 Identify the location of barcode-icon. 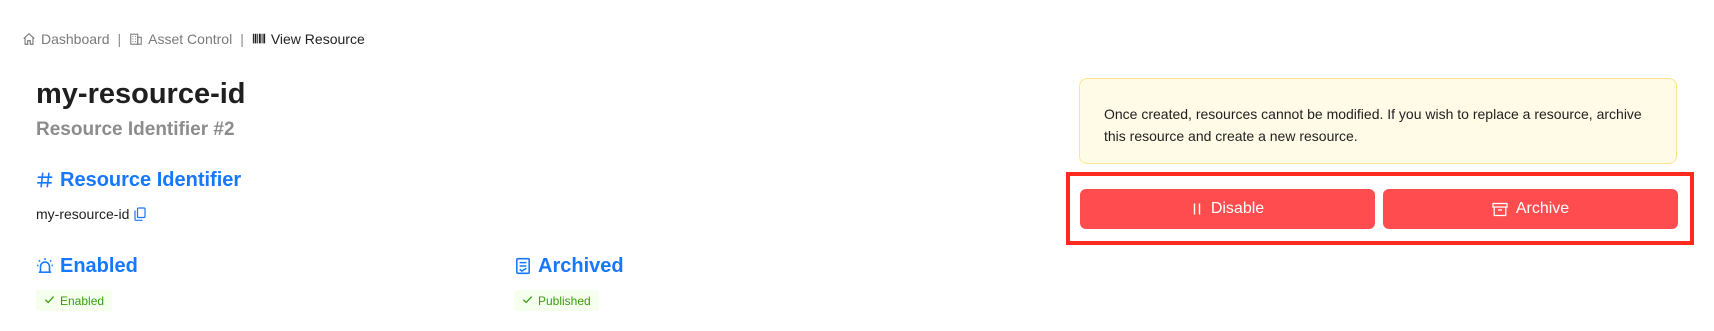
(259, 39).